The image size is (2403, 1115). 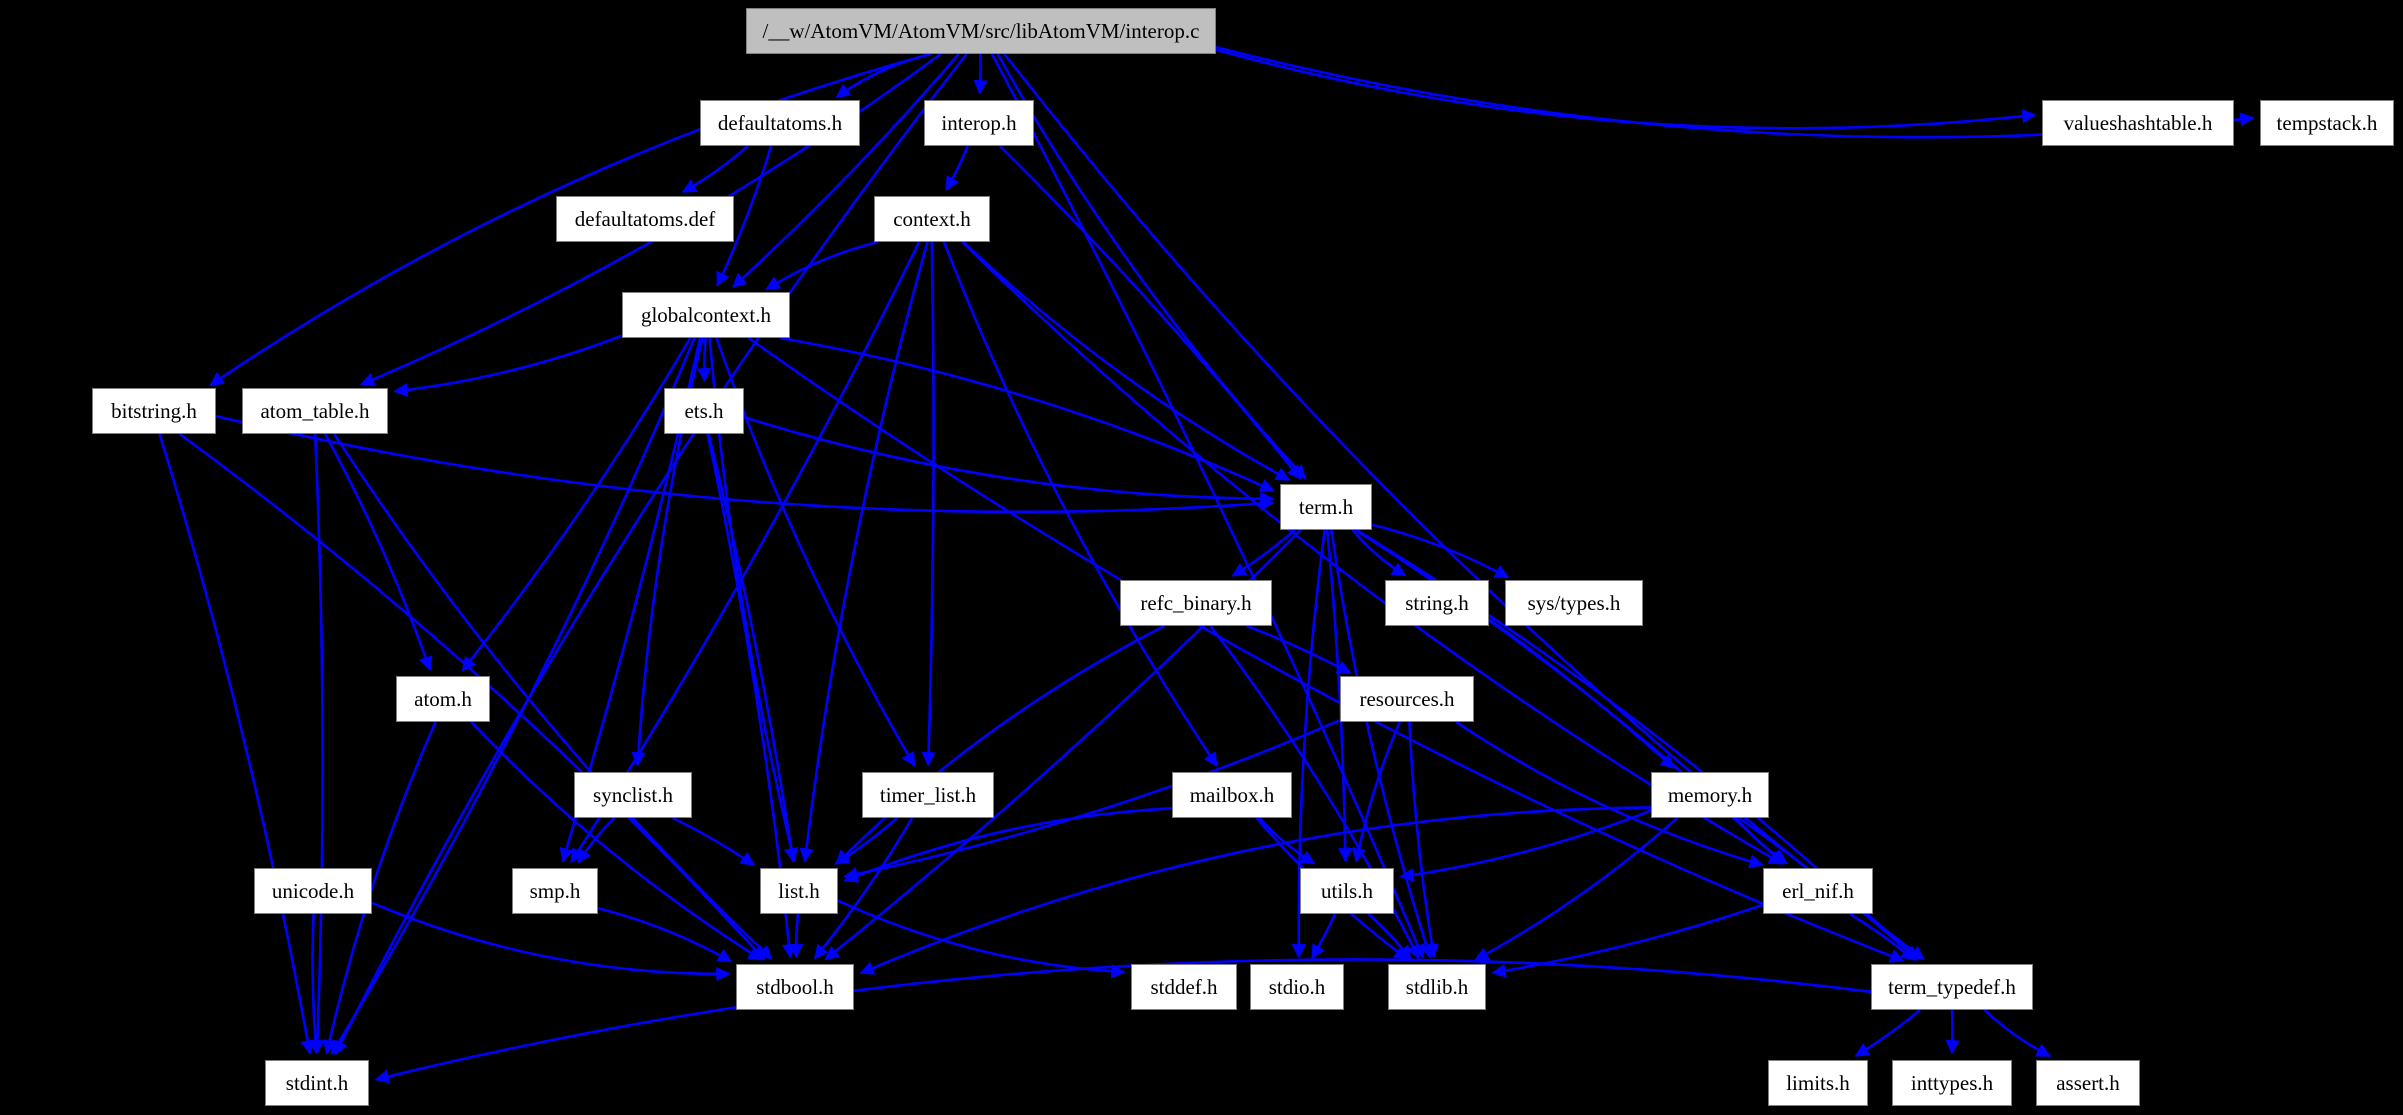 What do you see at coordinates (1080, 504) in the screenshot?
I see `graph-edge-context-h-to-mailbox-h` at bounding box center [1080, 504].